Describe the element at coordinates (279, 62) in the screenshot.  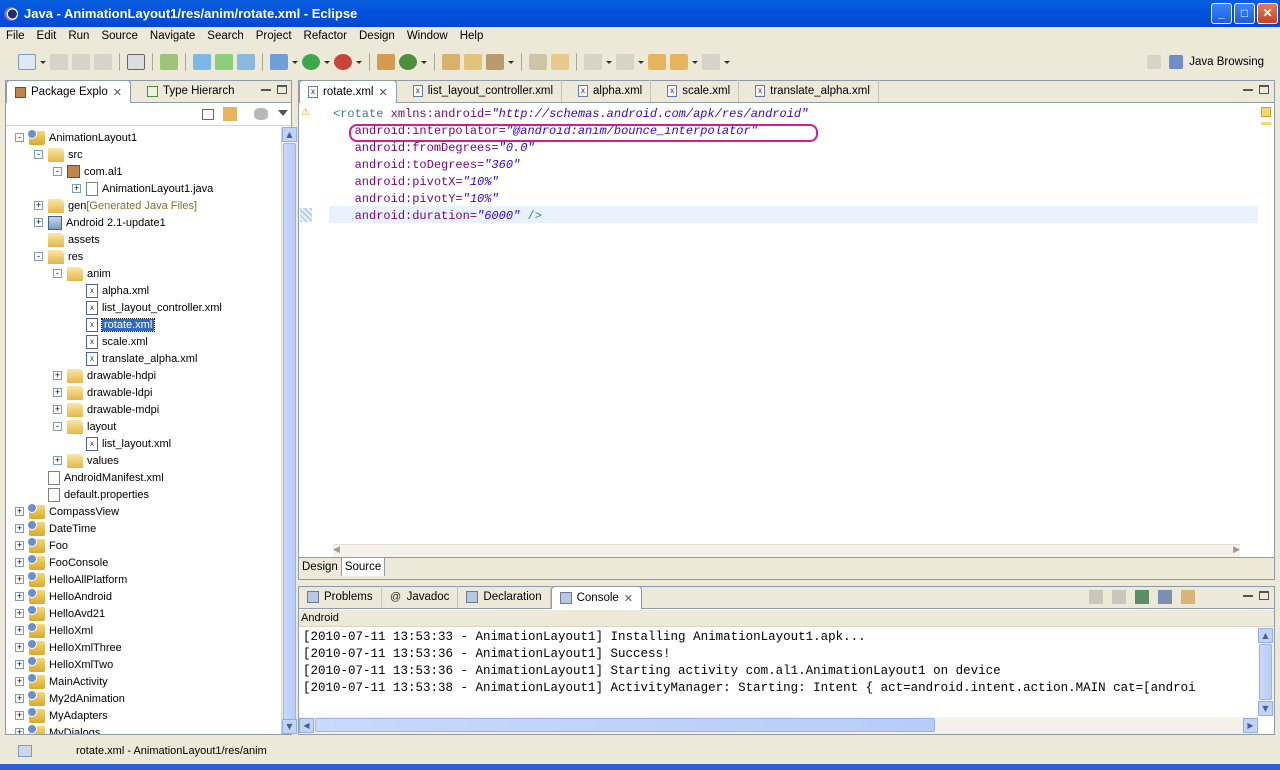
I see `debug-icon` at that location.